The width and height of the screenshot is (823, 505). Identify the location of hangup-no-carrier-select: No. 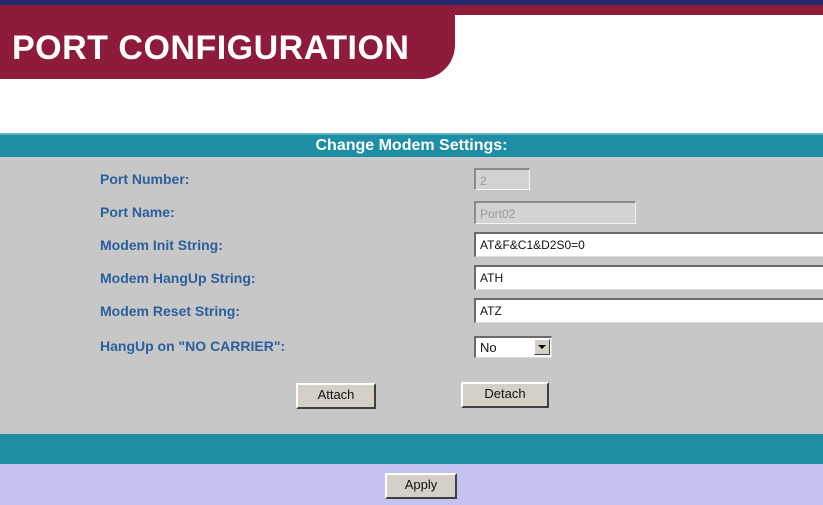
(513, 347).